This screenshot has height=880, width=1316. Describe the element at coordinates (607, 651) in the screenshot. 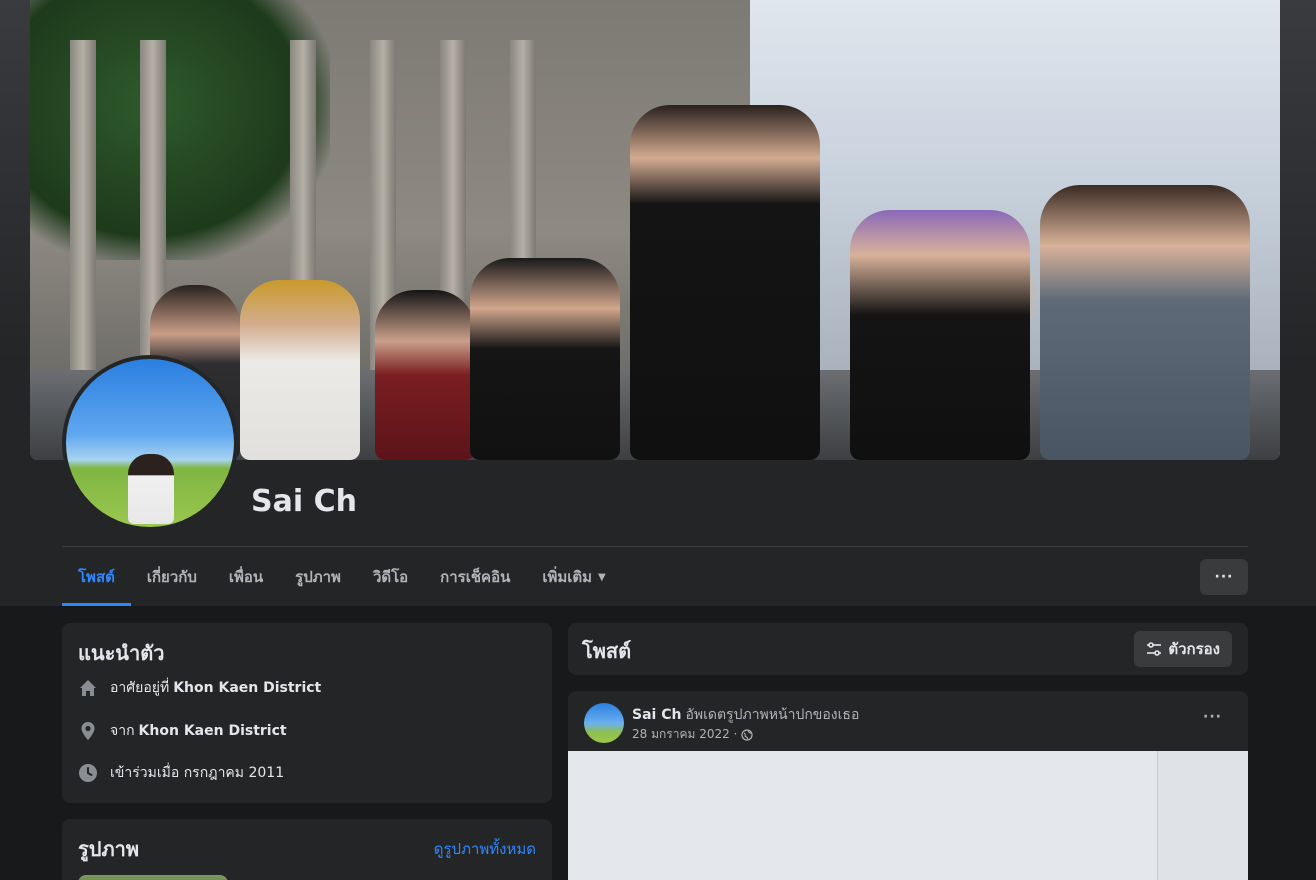

I see `posts-title: โพสต์` at that location.